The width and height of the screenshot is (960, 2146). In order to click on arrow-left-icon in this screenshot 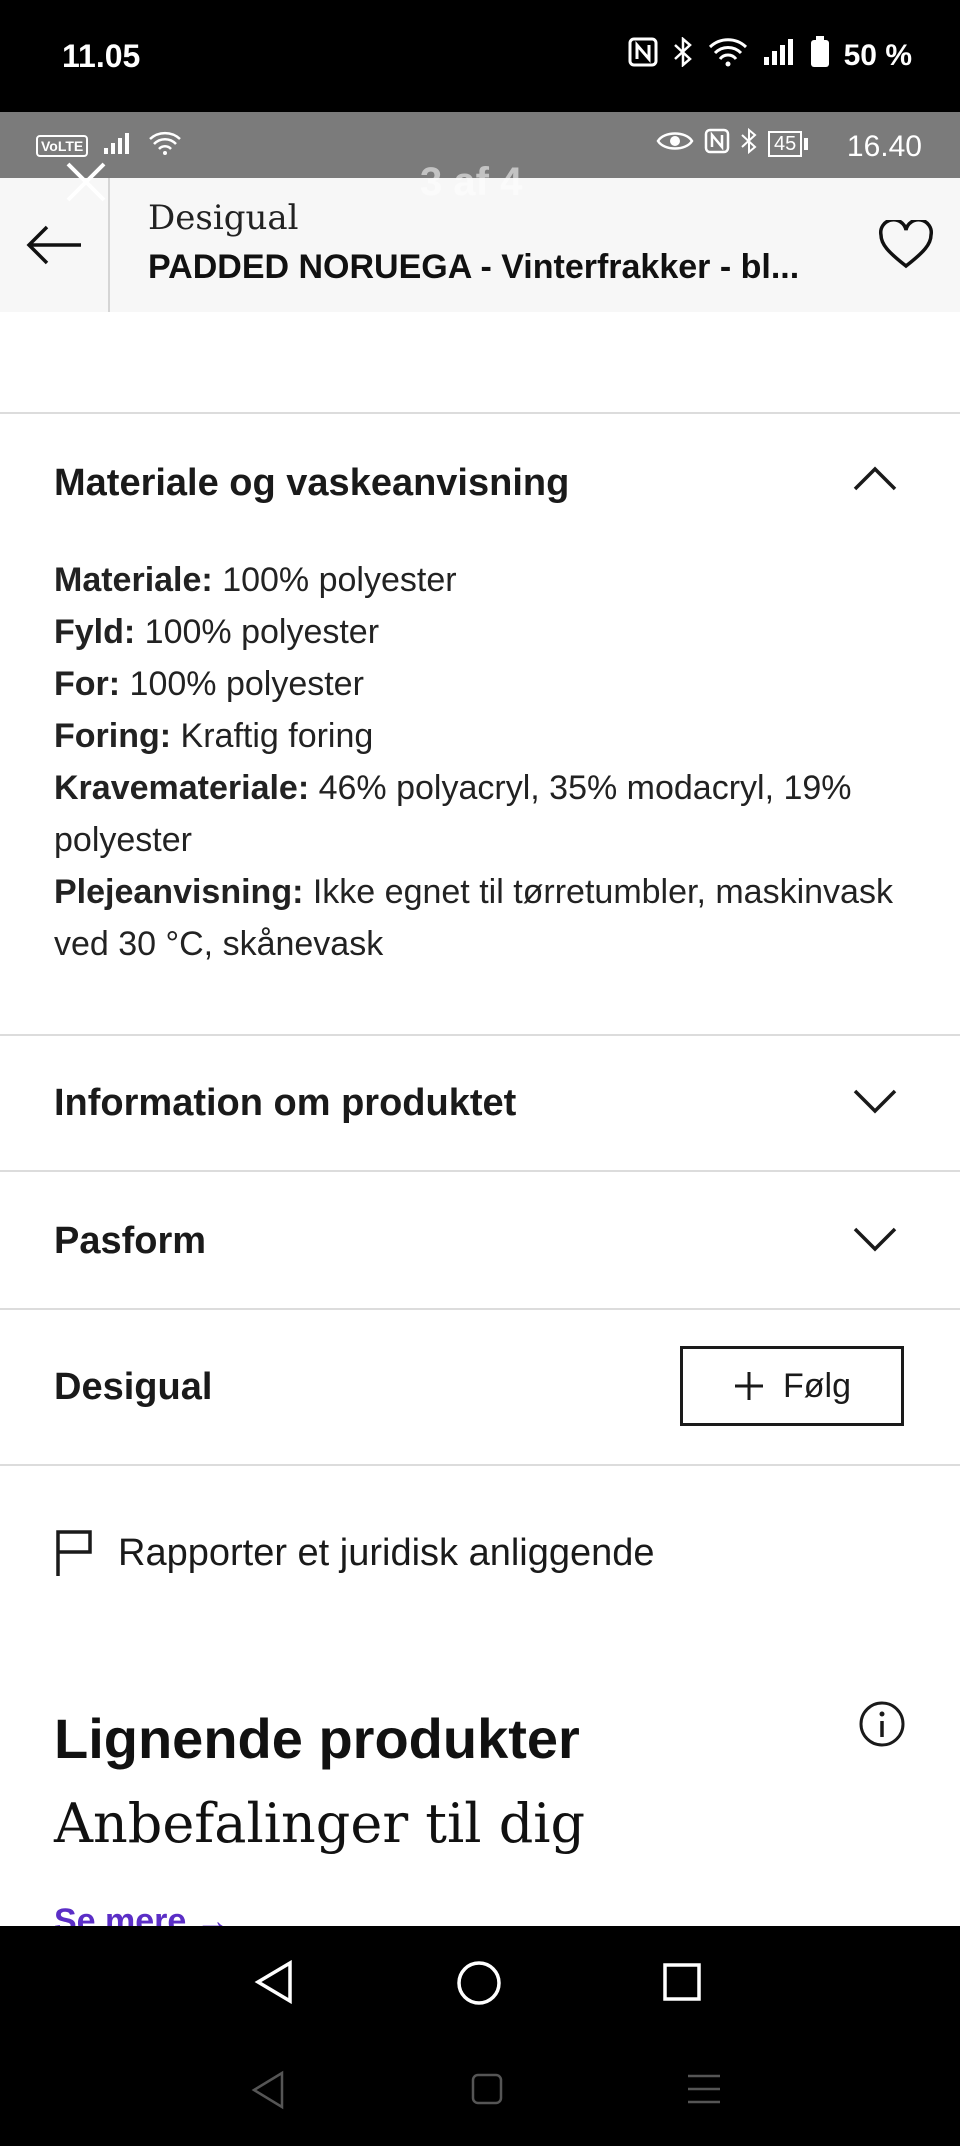, I will do `click(53, 245)`.